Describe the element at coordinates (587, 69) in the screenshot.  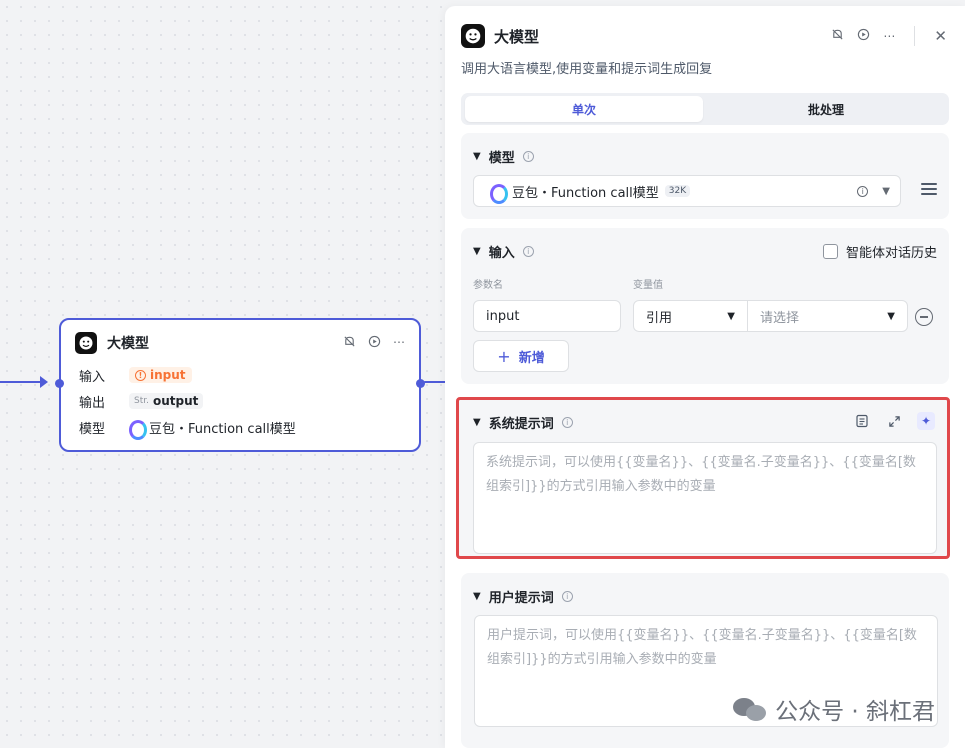
I see `panel-description: 调用大语言模型,使用变量和提示词生成回复` at that location.